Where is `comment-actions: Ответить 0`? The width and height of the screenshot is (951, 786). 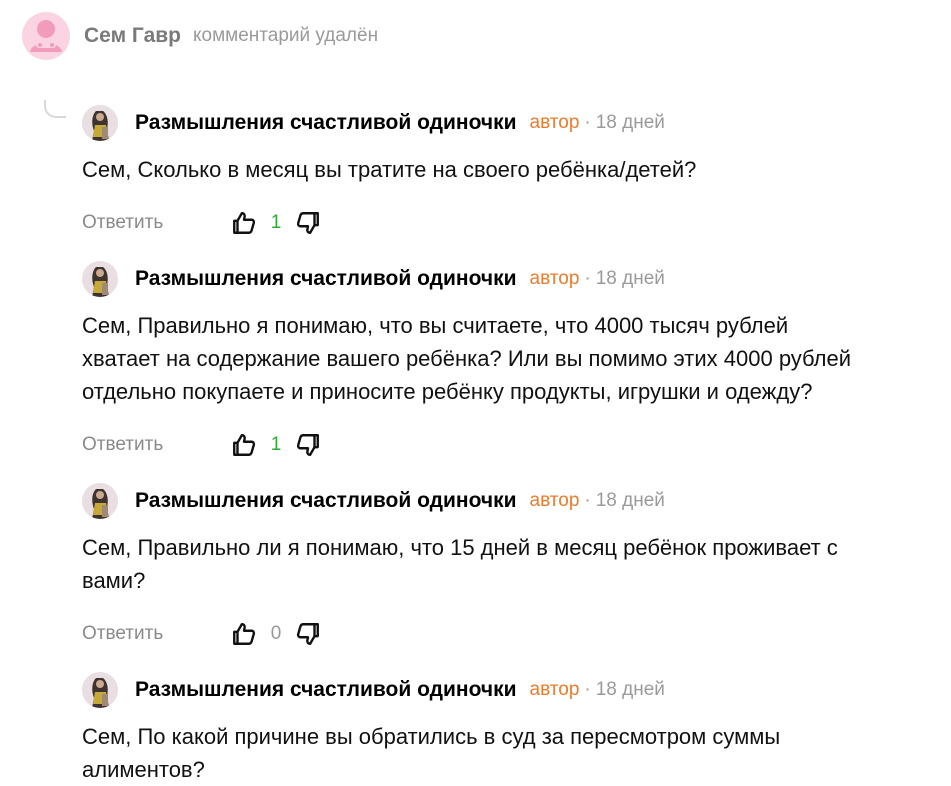
comment-actions: Ответить 0 is located at coordinates (507, 634).